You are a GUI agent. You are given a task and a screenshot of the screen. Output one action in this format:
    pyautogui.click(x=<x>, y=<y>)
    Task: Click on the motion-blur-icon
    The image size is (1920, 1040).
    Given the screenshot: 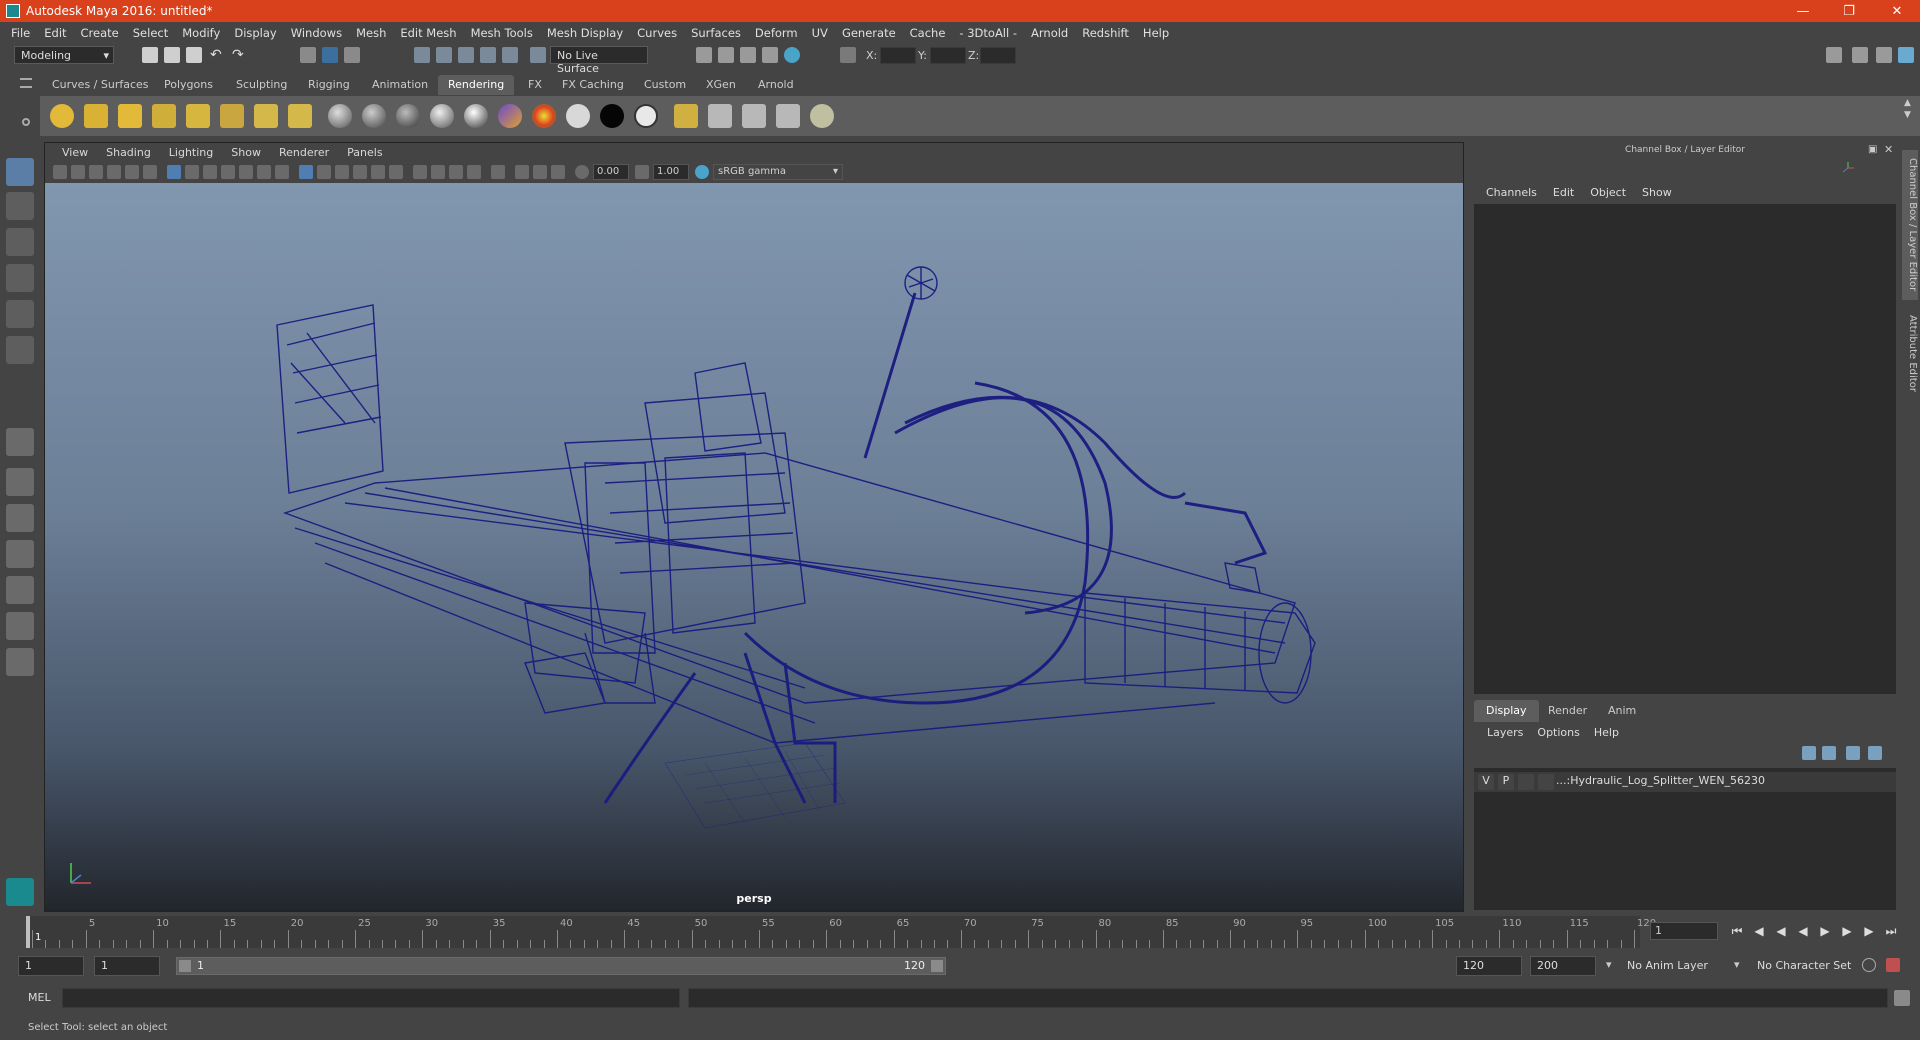 What is the action you would take?
    pyautogui.click(x=456, y=172)
    